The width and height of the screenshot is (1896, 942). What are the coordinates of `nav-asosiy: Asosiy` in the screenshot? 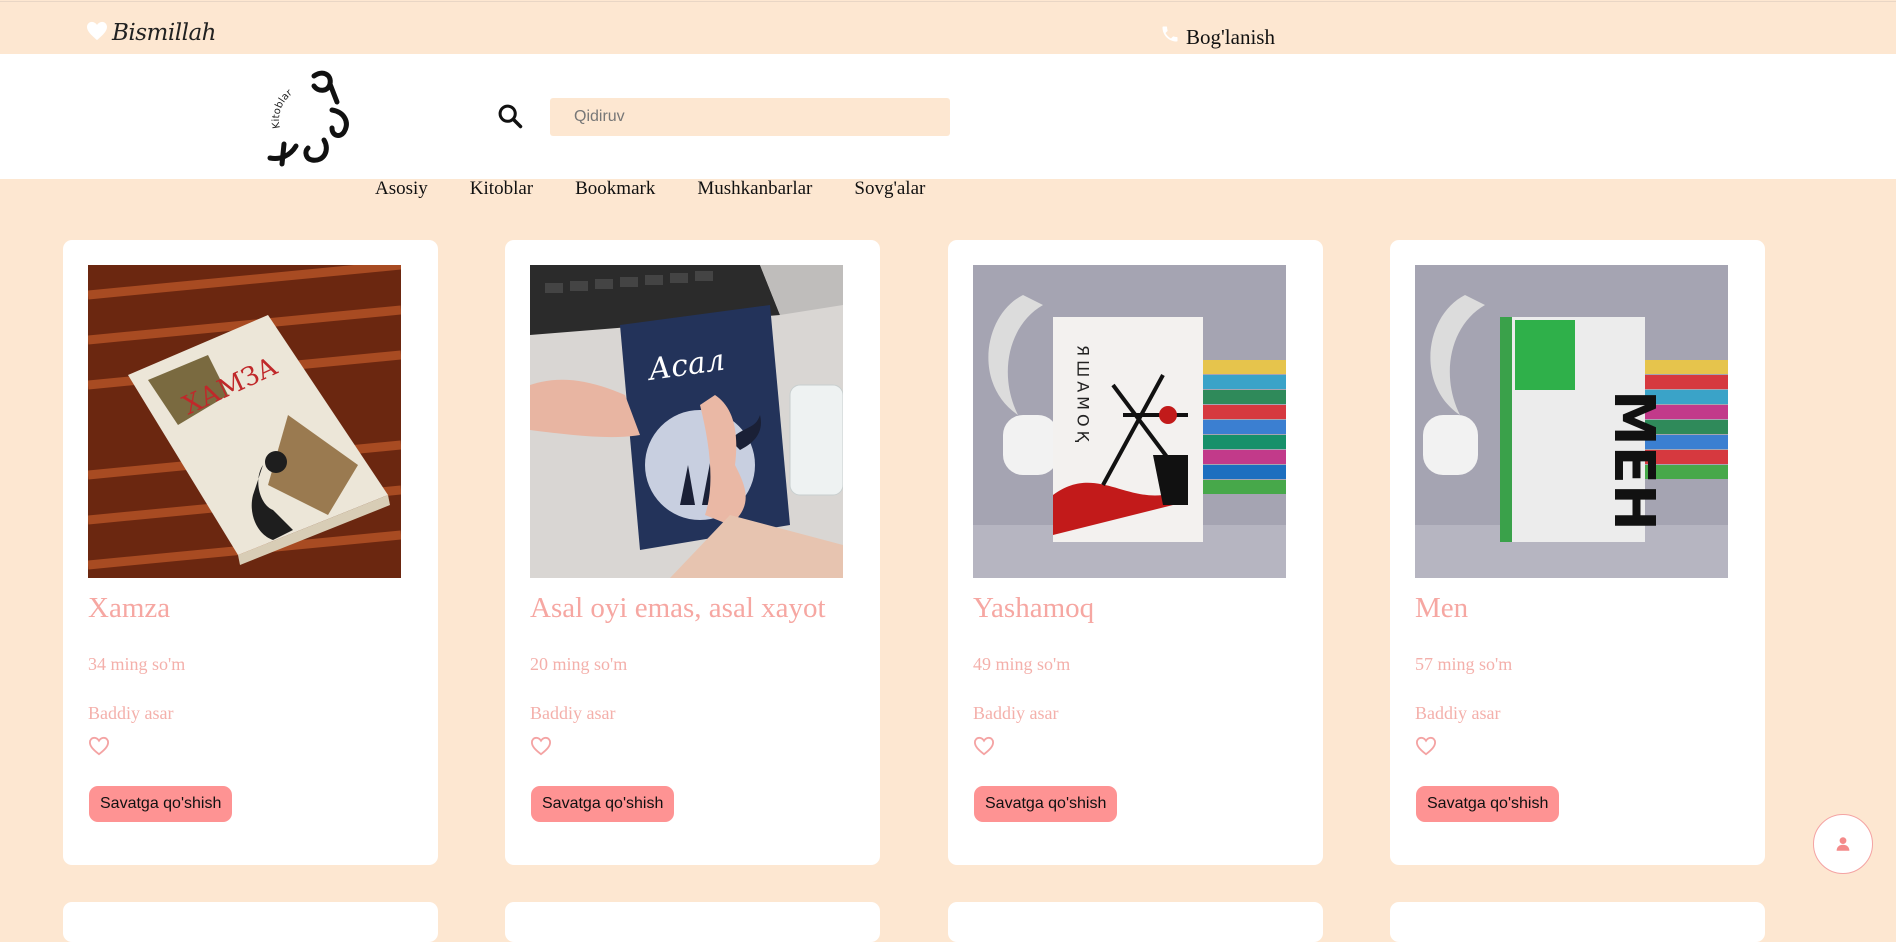 It's located at (401, 189).